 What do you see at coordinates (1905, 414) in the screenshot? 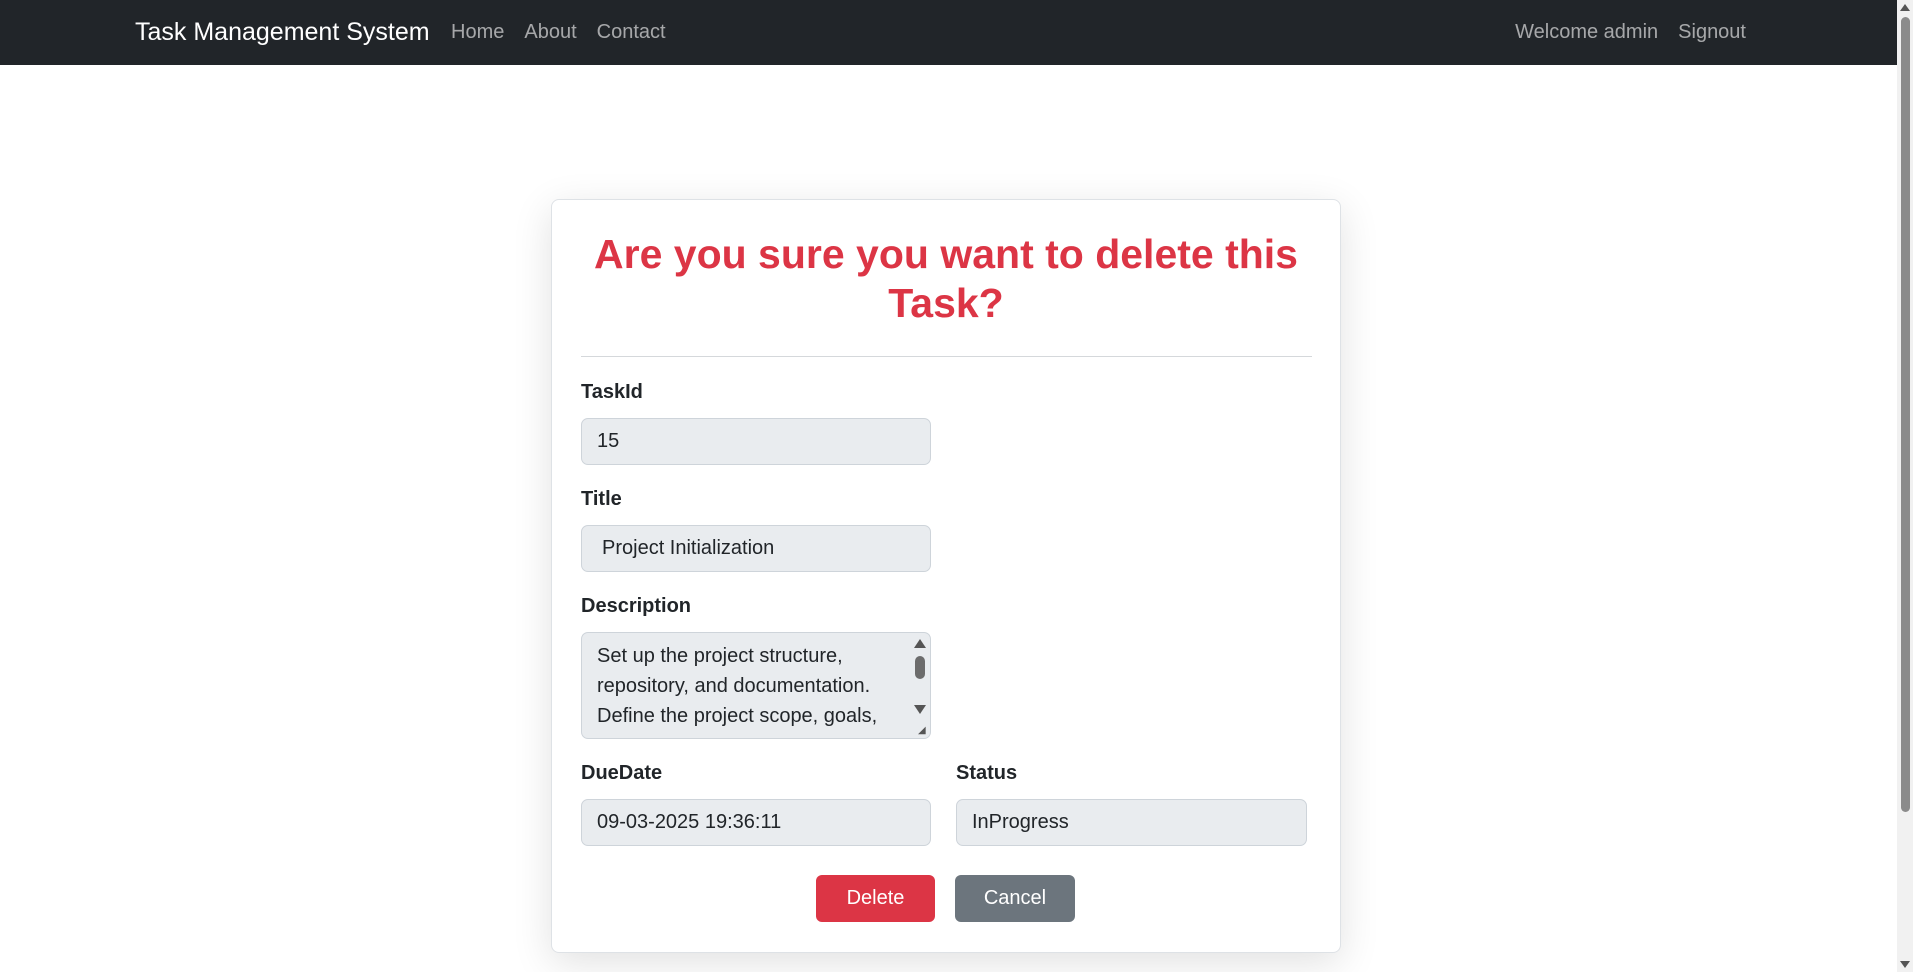
I see `page-scroll-thumb` at bounding box center [1905, 414].